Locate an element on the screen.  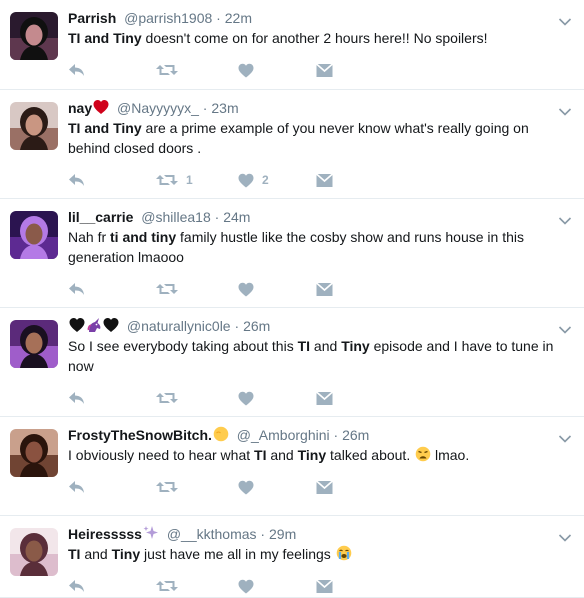
tweet-header: lil__carrie @shillea18 · 24m is located at coordinates (321, 217).